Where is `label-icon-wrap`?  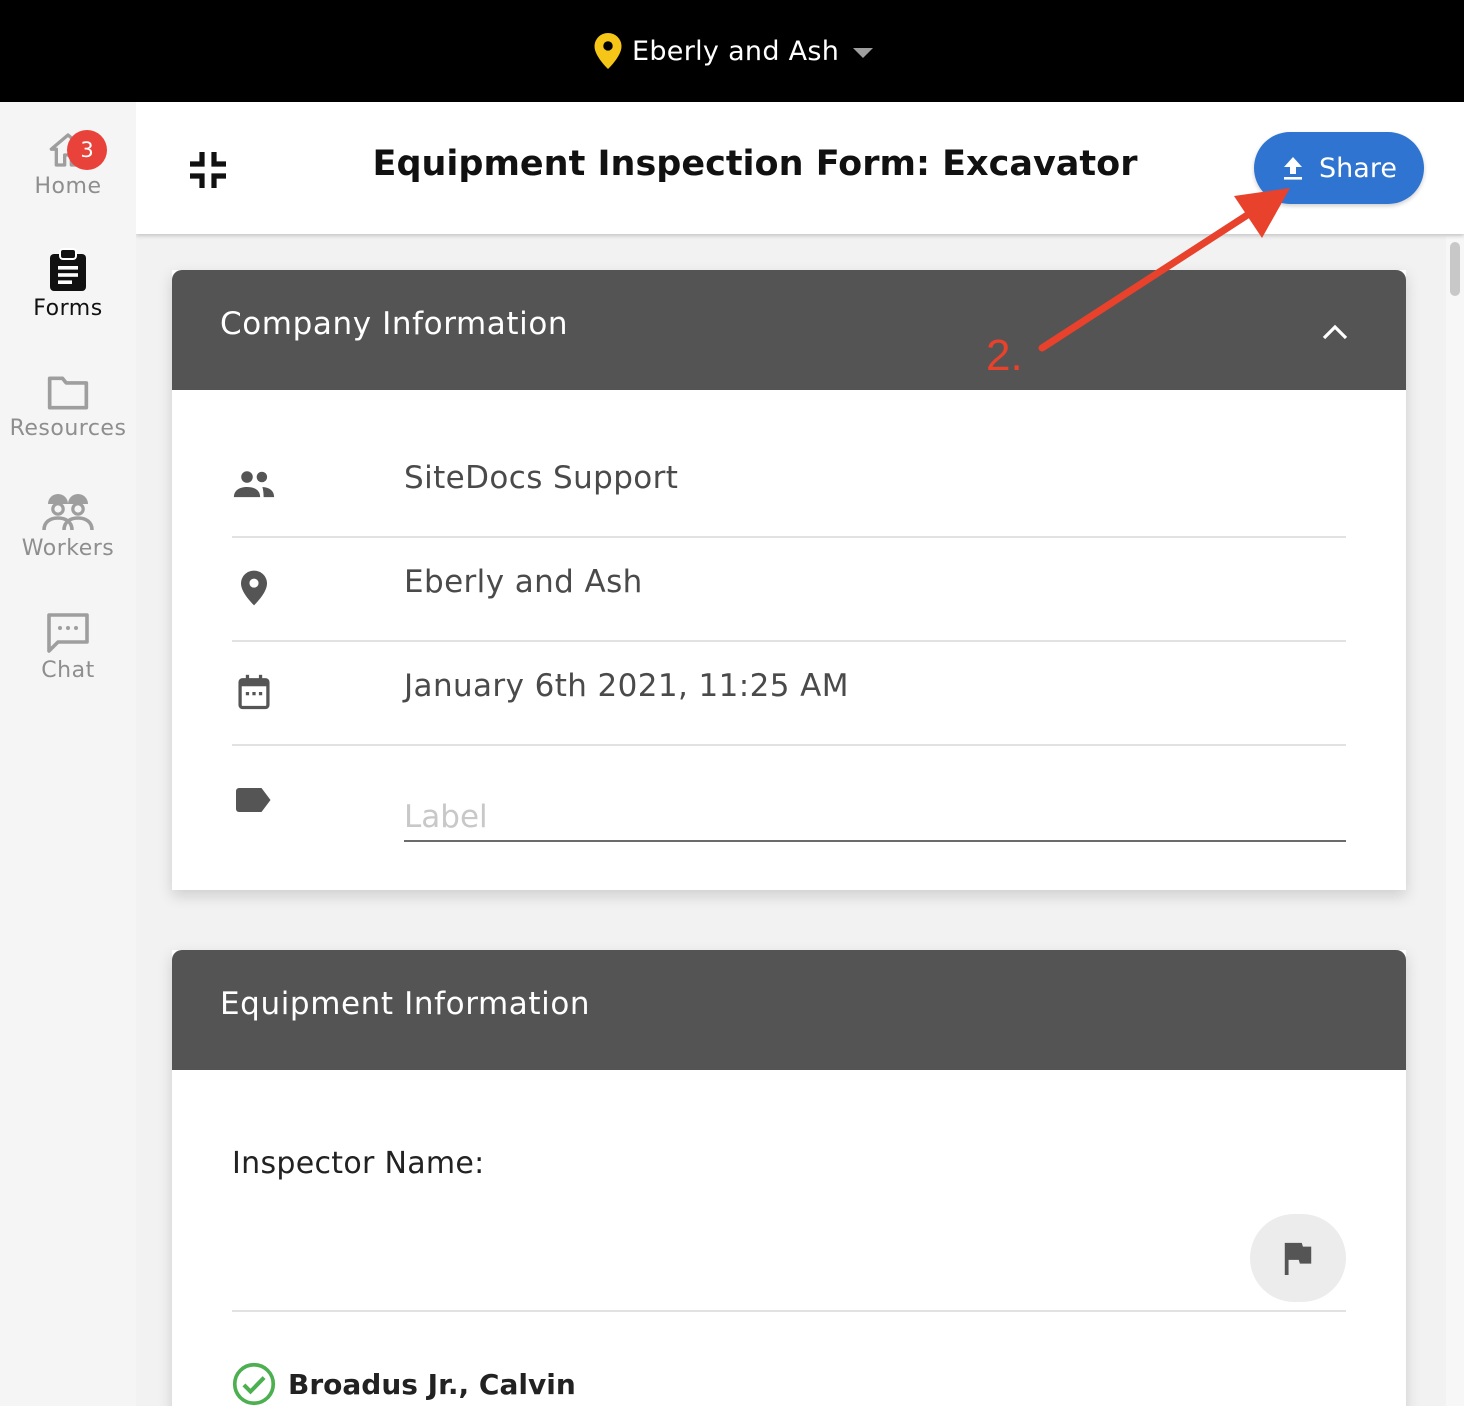 label-icon-wrap is located at coordinates (254, 800).